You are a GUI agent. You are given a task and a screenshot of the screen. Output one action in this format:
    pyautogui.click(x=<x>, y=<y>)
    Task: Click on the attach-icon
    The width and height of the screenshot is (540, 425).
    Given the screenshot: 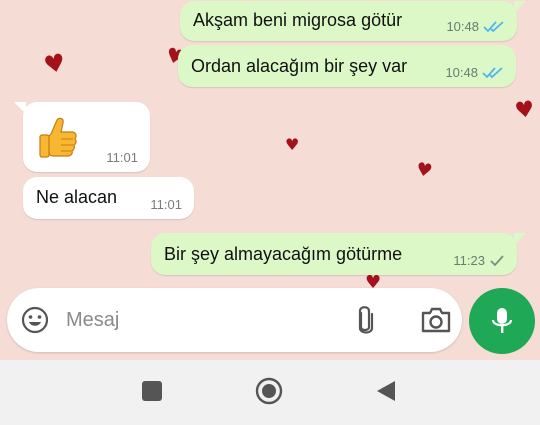 What is the action you would take?
    pyautogui.click(x=365, y=320)
    